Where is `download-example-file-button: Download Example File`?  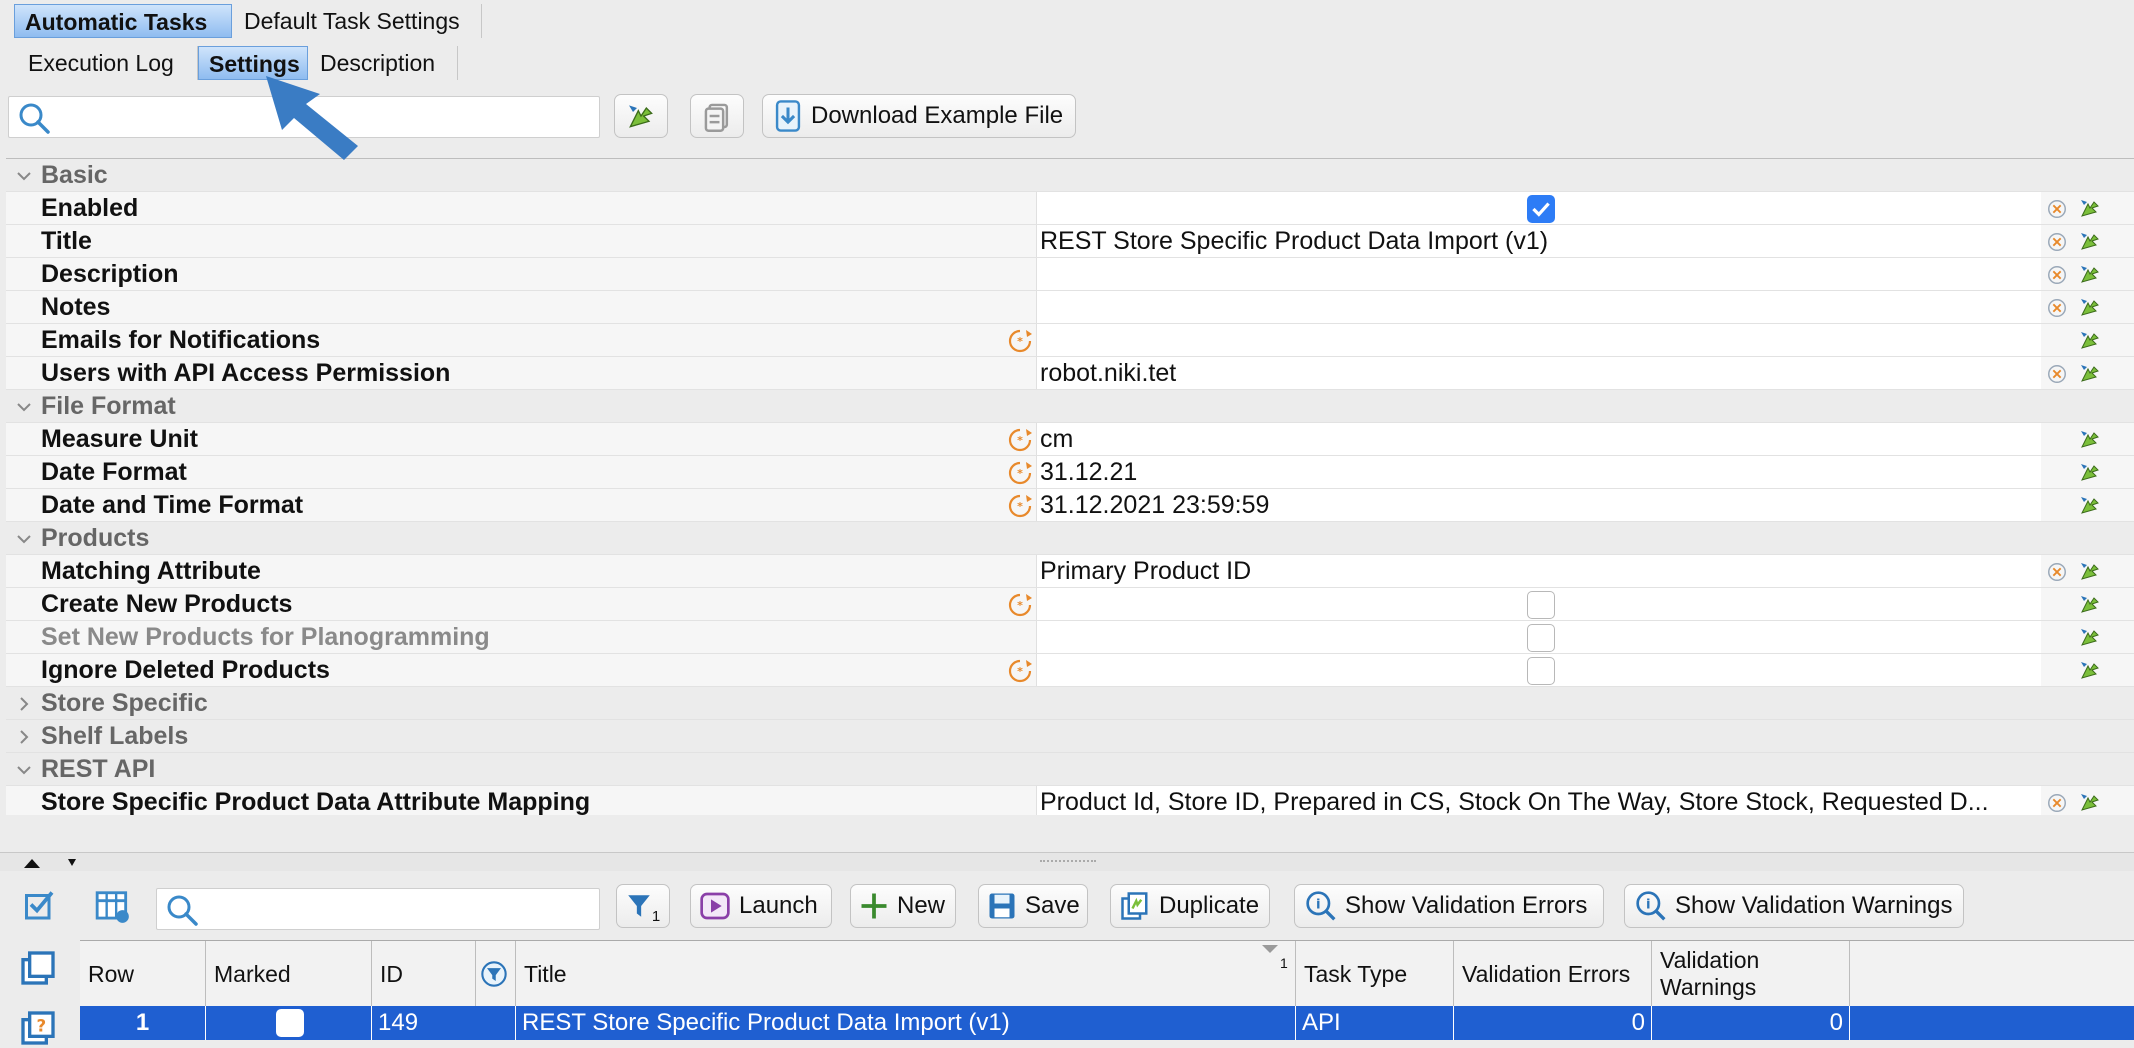
download-example-file-button: Download Example File is located at coordinates (919, 116).